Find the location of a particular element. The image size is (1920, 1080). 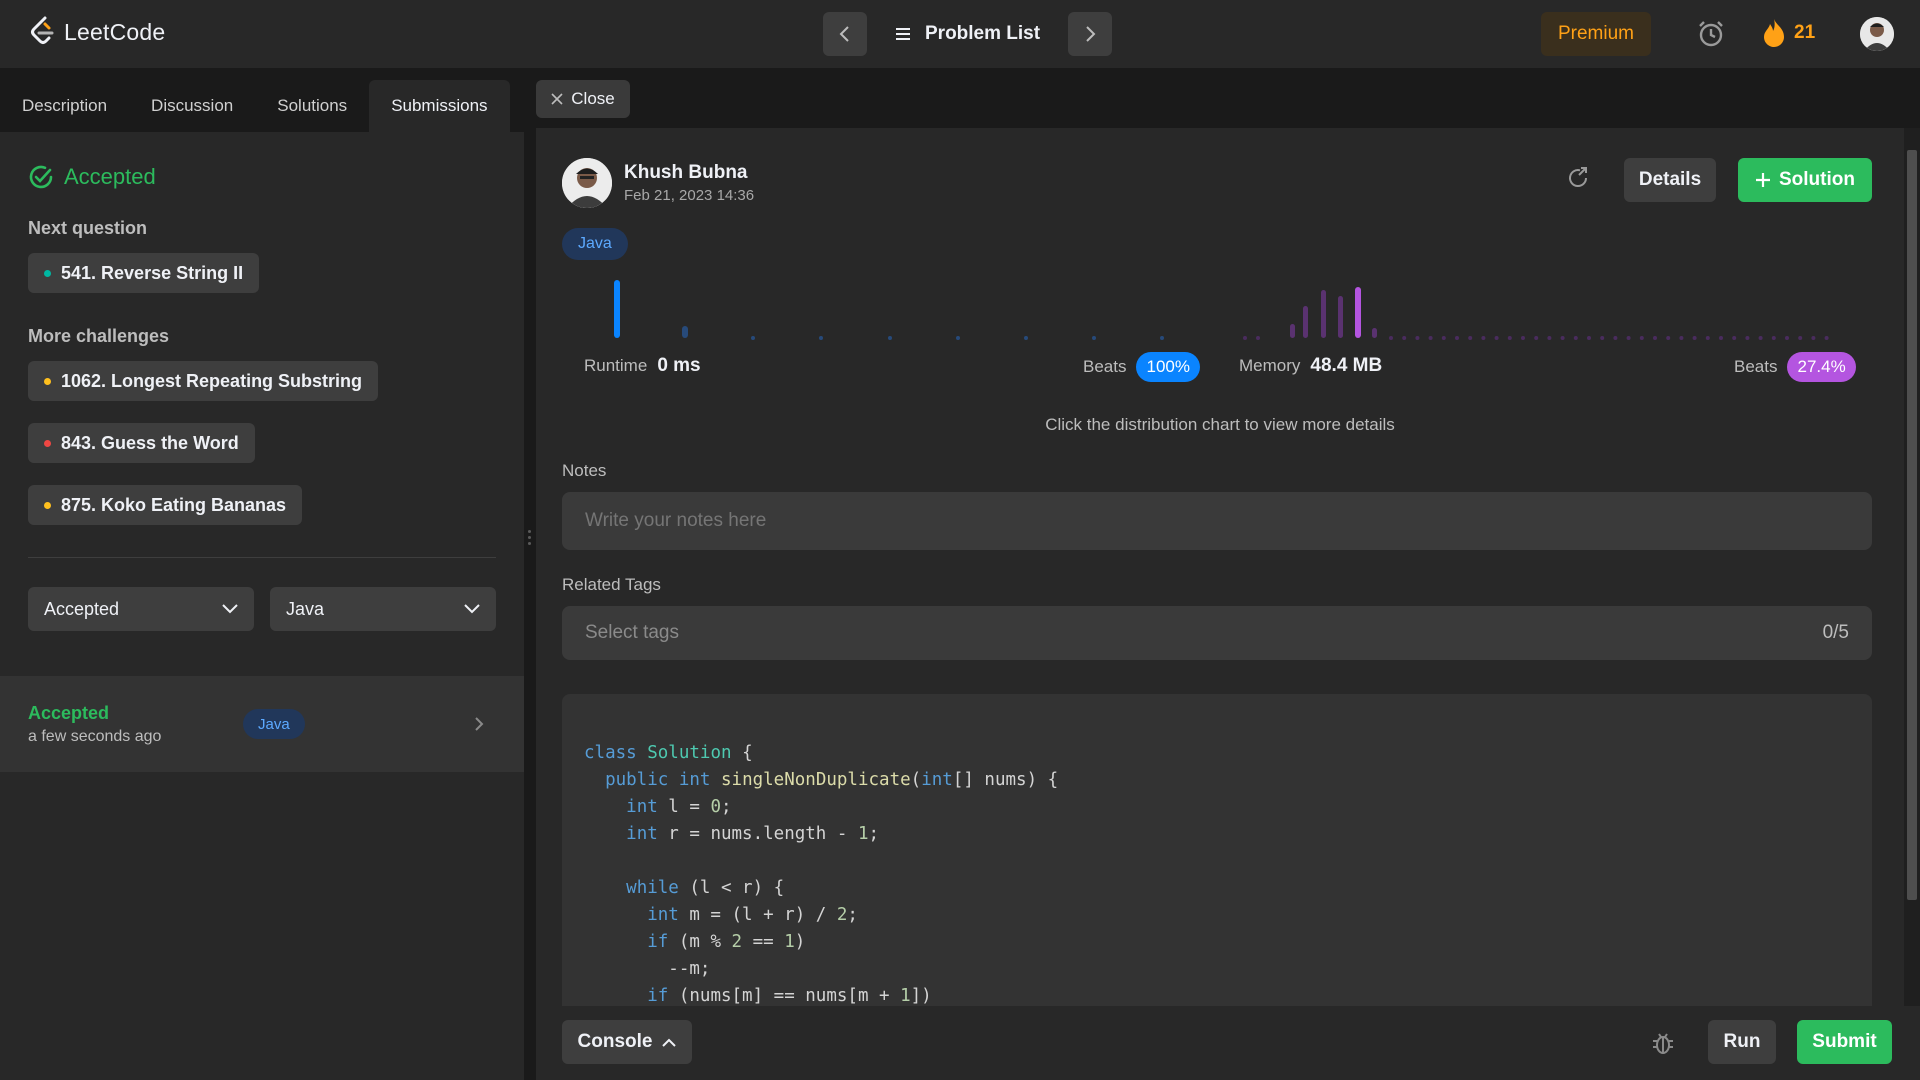

details-button: Details is located at coordinates (1670, 180).